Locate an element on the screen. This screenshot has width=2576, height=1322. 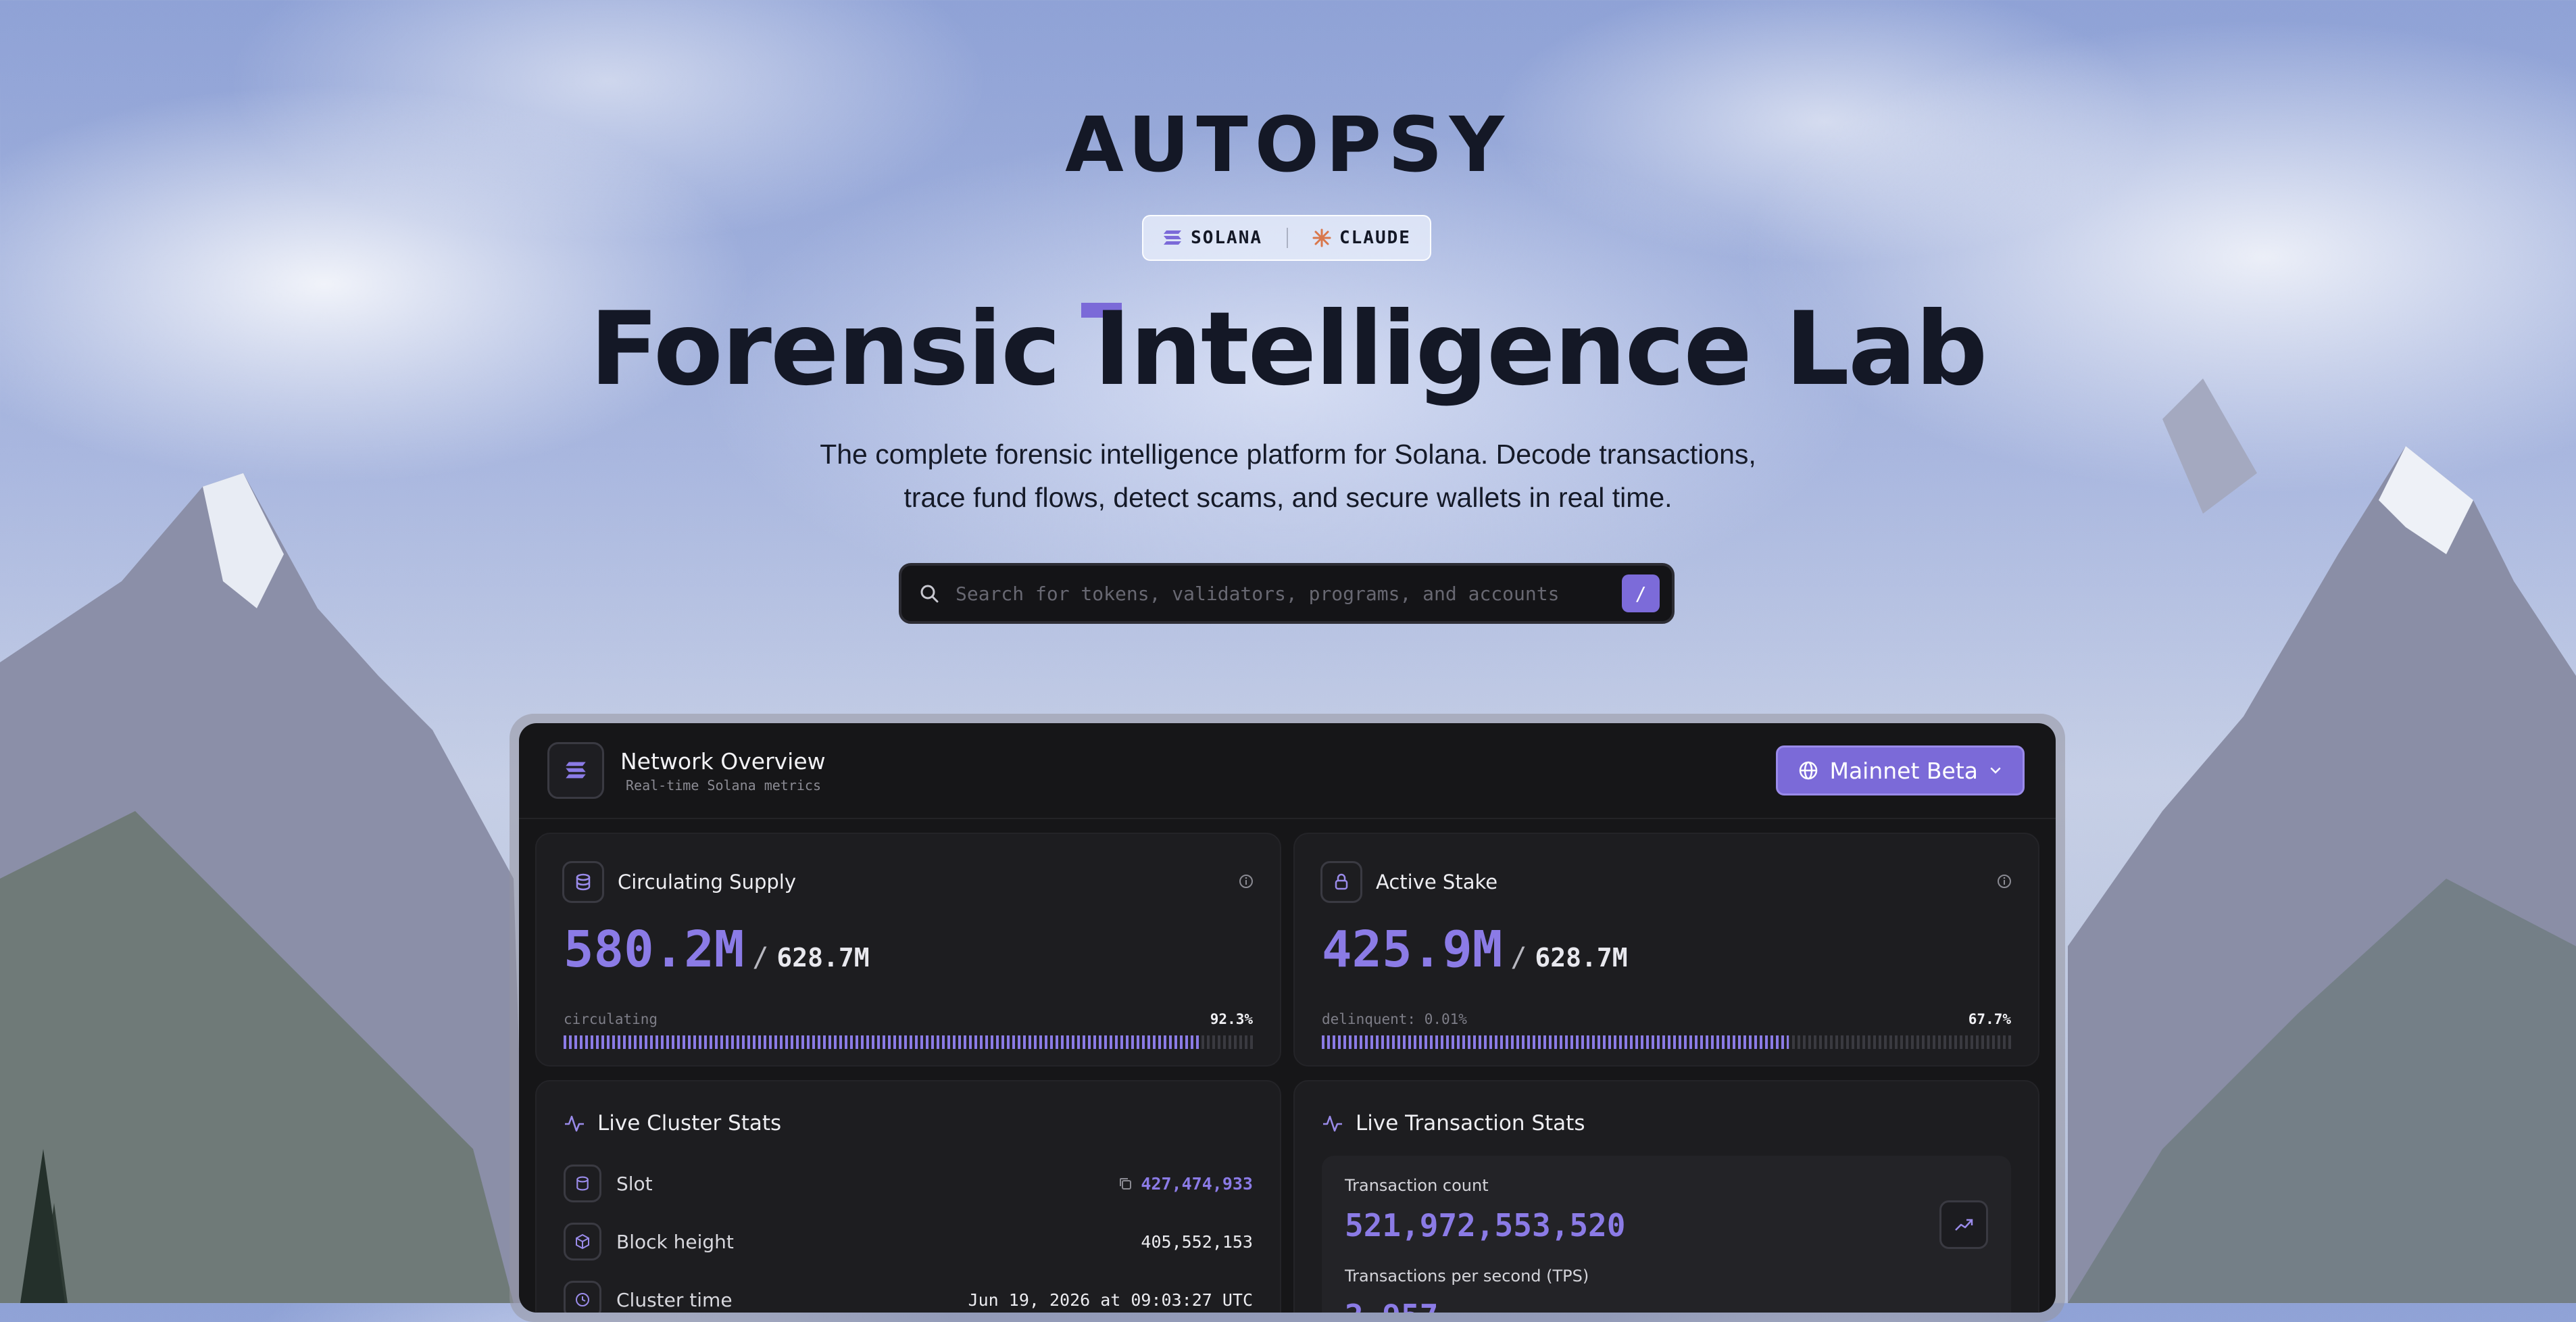
cluster-time-value: Jun 19, 2026 at 09:03:27 UTC is located at coordinates (1111, 1300).